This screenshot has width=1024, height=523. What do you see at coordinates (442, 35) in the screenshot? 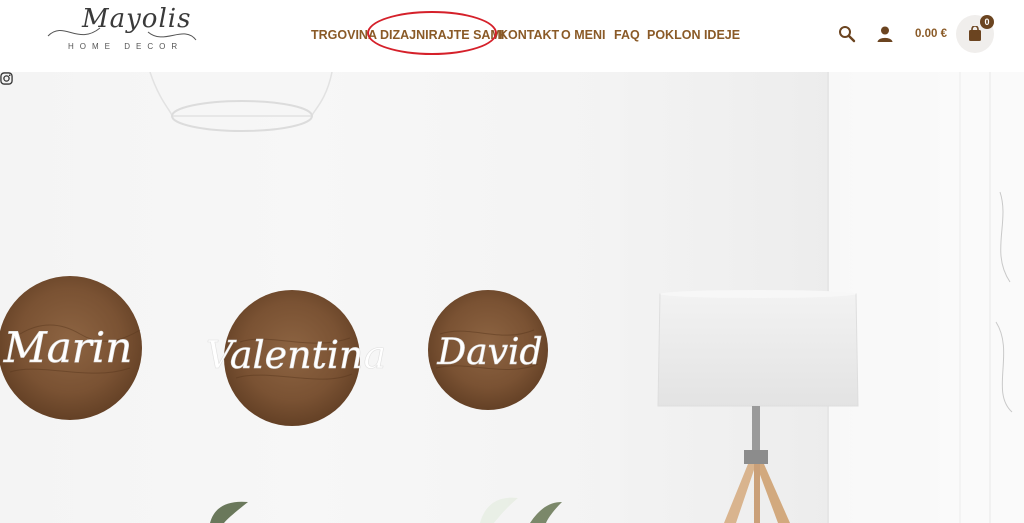
I see `nav-item-dizajnirajte-sami: DIZAJNIRAJTE SAMI` at bounding box center [442, 35].